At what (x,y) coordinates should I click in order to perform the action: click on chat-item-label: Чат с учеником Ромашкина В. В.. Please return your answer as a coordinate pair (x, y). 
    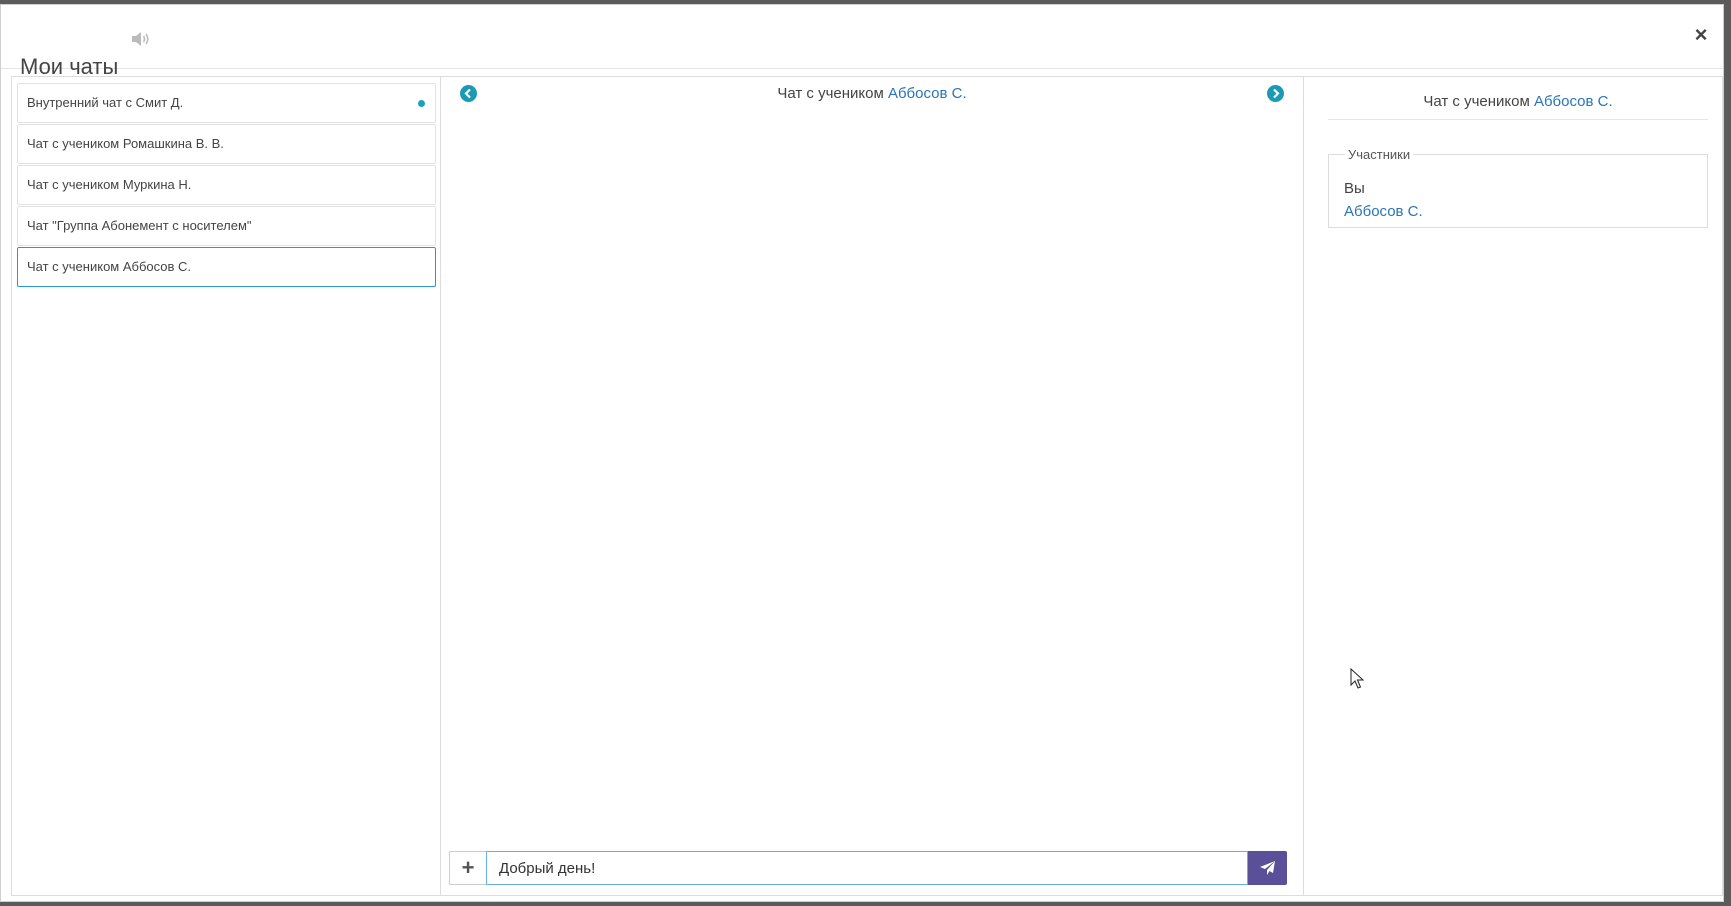
    Looking at the image, I should click on (125, 143).